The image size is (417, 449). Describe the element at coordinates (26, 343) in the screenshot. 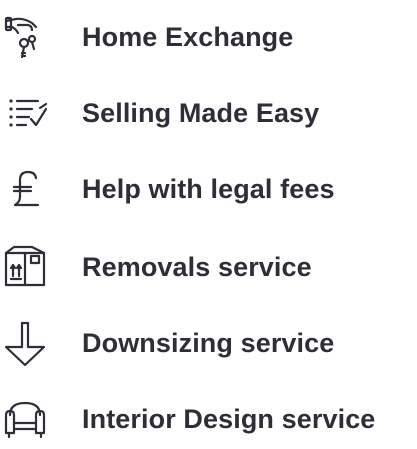

I see `down-arrow-icon` at that location.